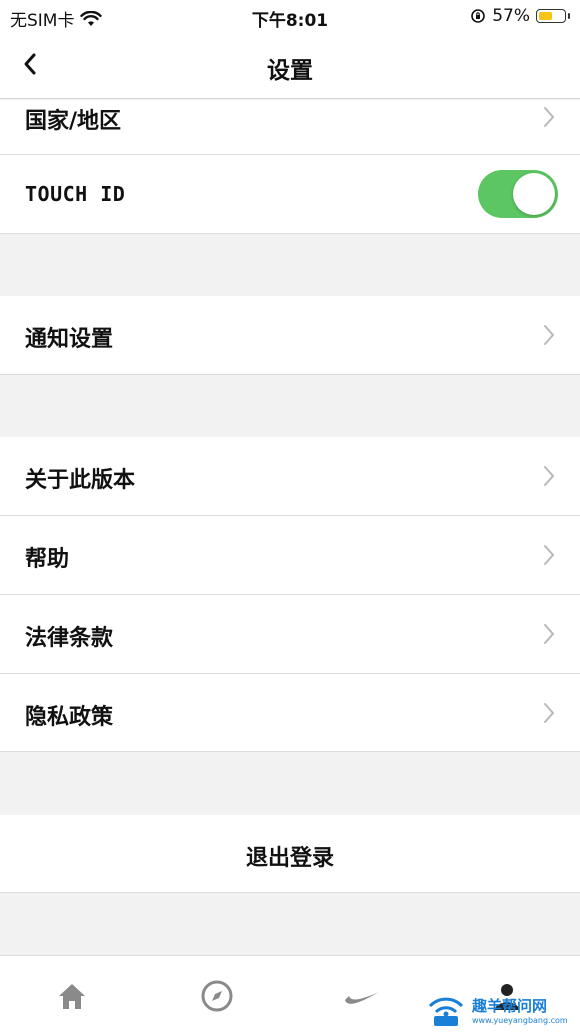 The width and height of the screenshot is (580, 1032). I want to click on tab-explore, so click(217, 996).